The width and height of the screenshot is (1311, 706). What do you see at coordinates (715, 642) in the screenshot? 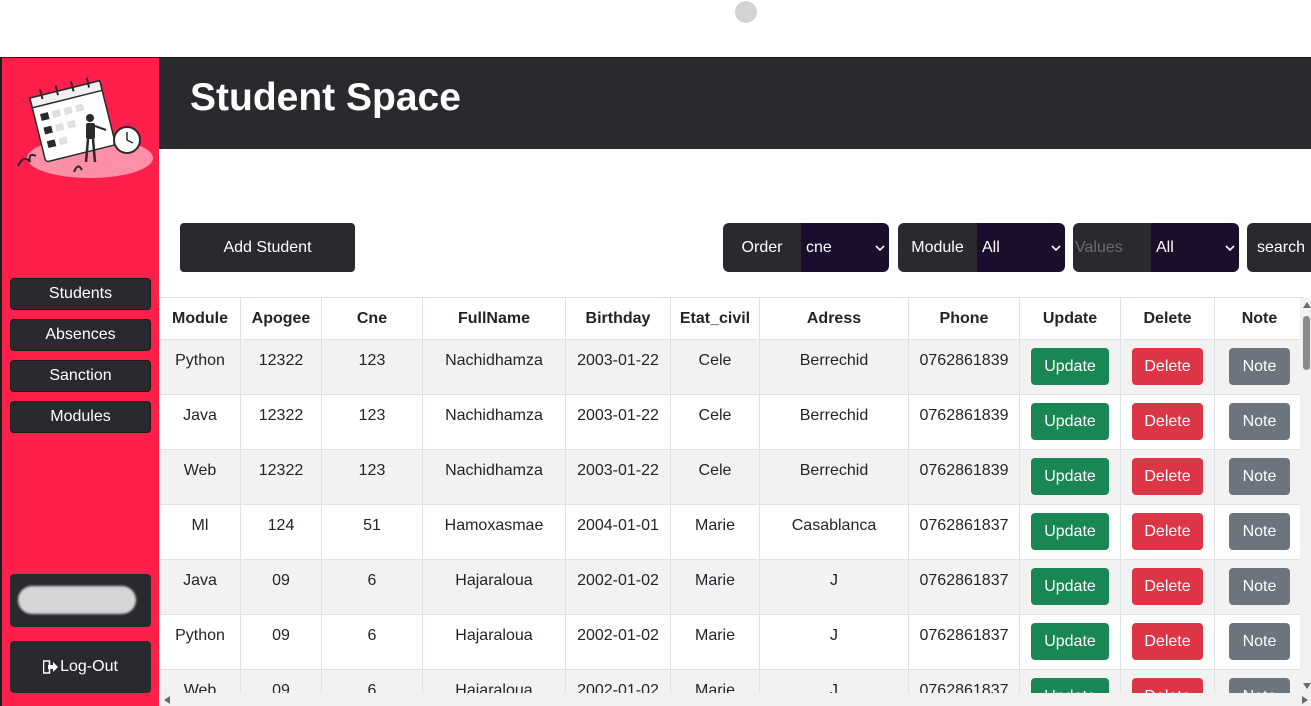
I see `cell-etat: Marie` at bounding box center [715, 642].